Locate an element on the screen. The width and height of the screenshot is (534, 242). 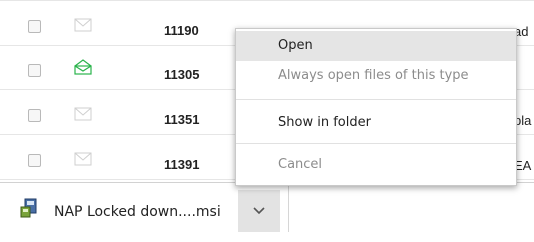
message-id: 11351 is located at coordinates (182, 119).